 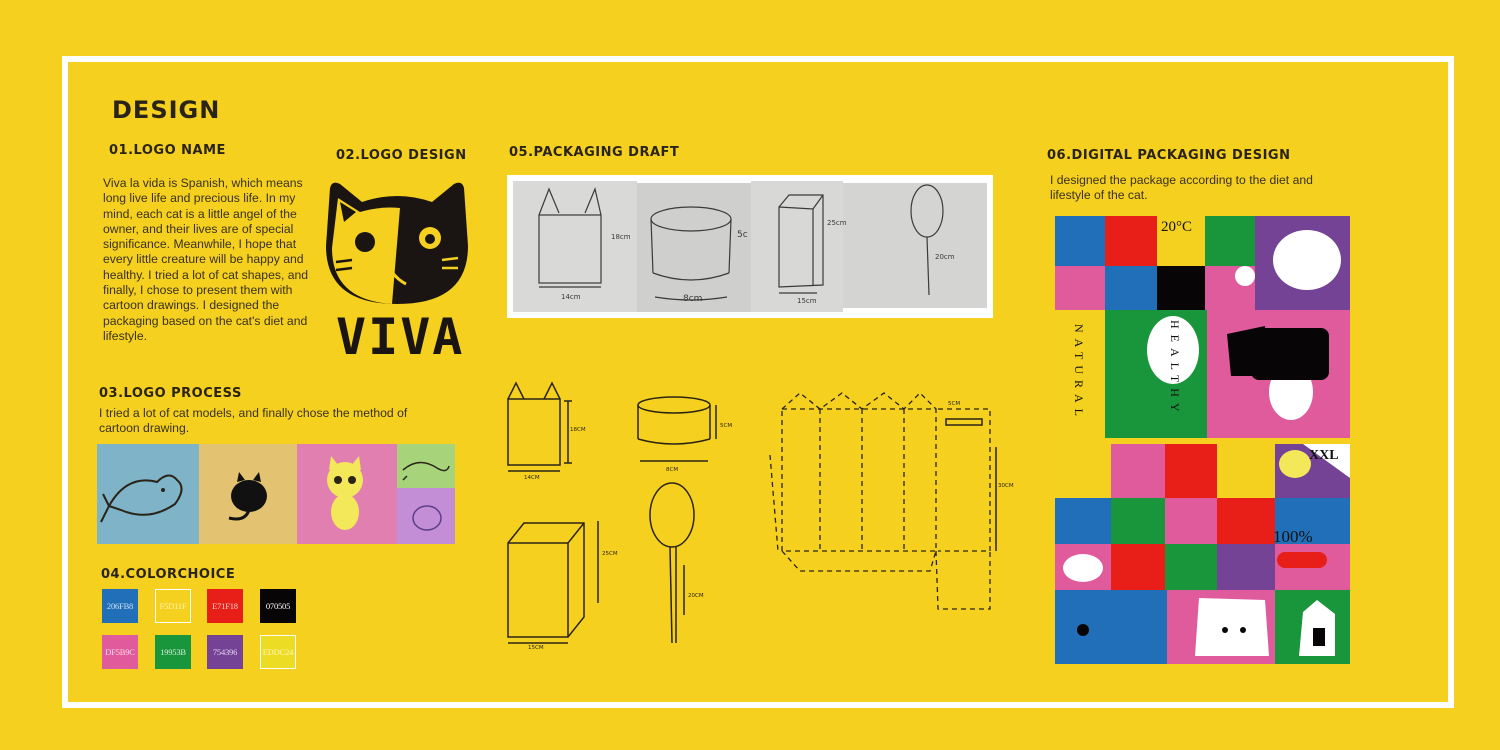 I want to click on logo-process-heading: 03.LOGO PROCESS, so click(x=170, y=393).